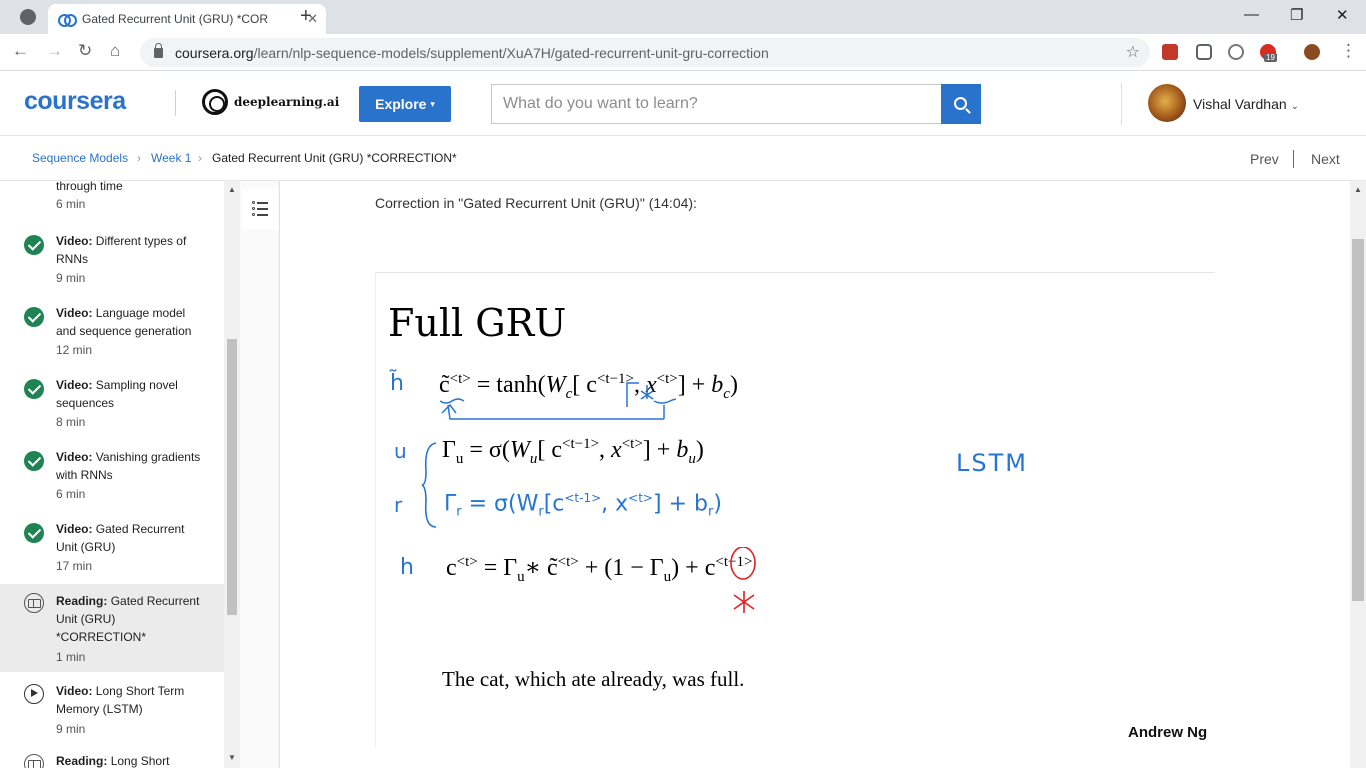 The width and height of the screenshot is (1366, 768). I want to click on sidebar-item: Video: Sampling novel sequences 8 min, so click(112, 404).